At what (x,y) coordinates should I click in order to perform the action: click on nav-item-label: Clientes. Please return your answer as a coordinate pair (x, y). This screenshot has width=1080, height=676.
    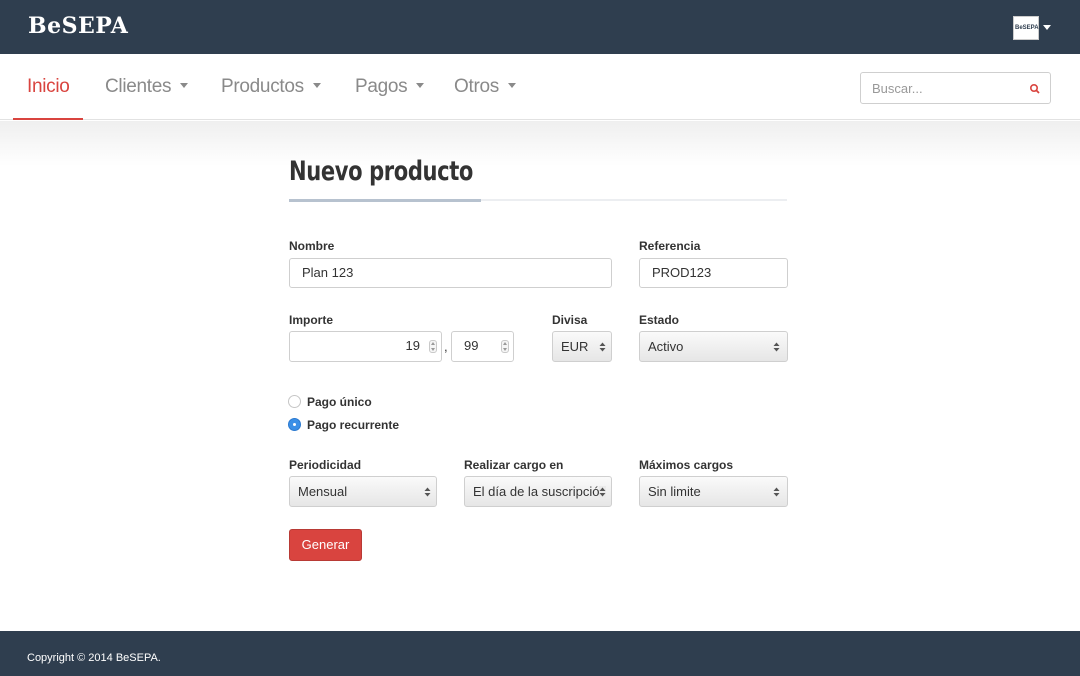
    Looking at the image, I should click on (138, 86).